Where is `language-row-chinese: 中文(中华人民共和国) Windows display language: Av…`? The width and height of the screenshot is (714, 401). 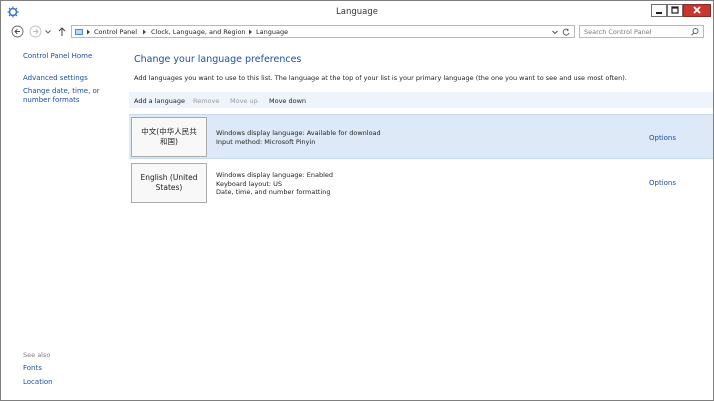 language-row-chinese: 中文(中华人民共和国) Windows display language: Av… is located at coordinates (421, 136).